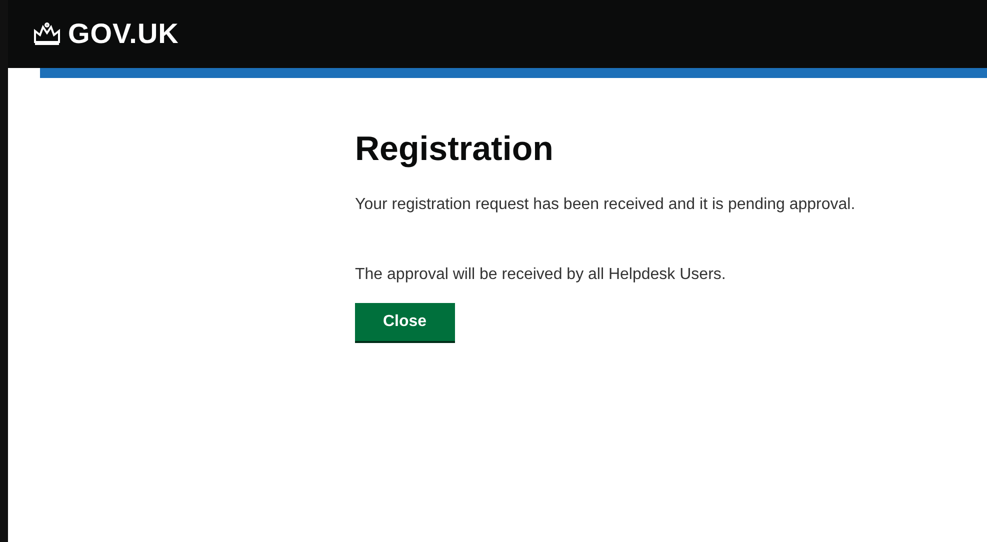 Image resolution: width=987 pixels, height=542 pixels. Describe the element at coordinates (123, 34) in the screenshot. I see `logo-text: GOV.UK` at that location.